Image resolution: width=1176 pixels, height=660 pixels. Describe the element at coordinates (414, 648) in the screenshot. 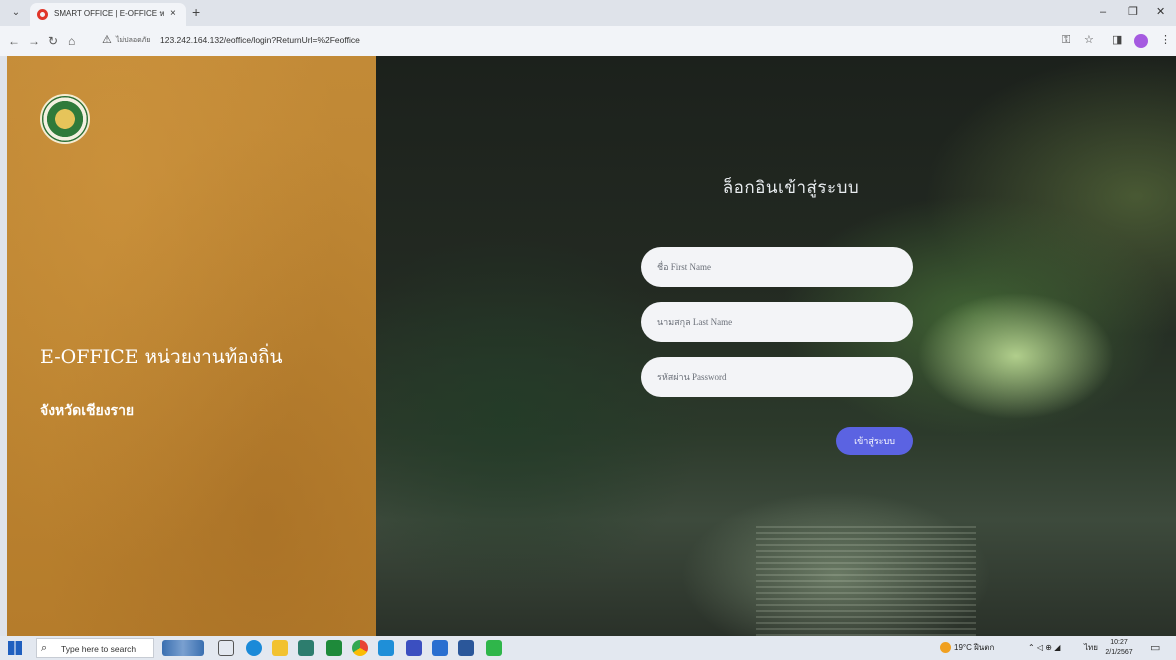

I see `photoshop-icon` at that location.